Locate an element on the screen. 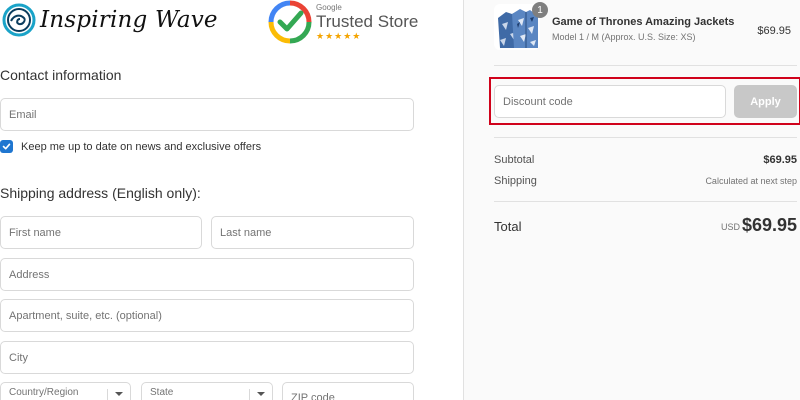 The width and height of the screenshot is (800, 400). contact-heading: Contact information is located at coordinates (61, 75).